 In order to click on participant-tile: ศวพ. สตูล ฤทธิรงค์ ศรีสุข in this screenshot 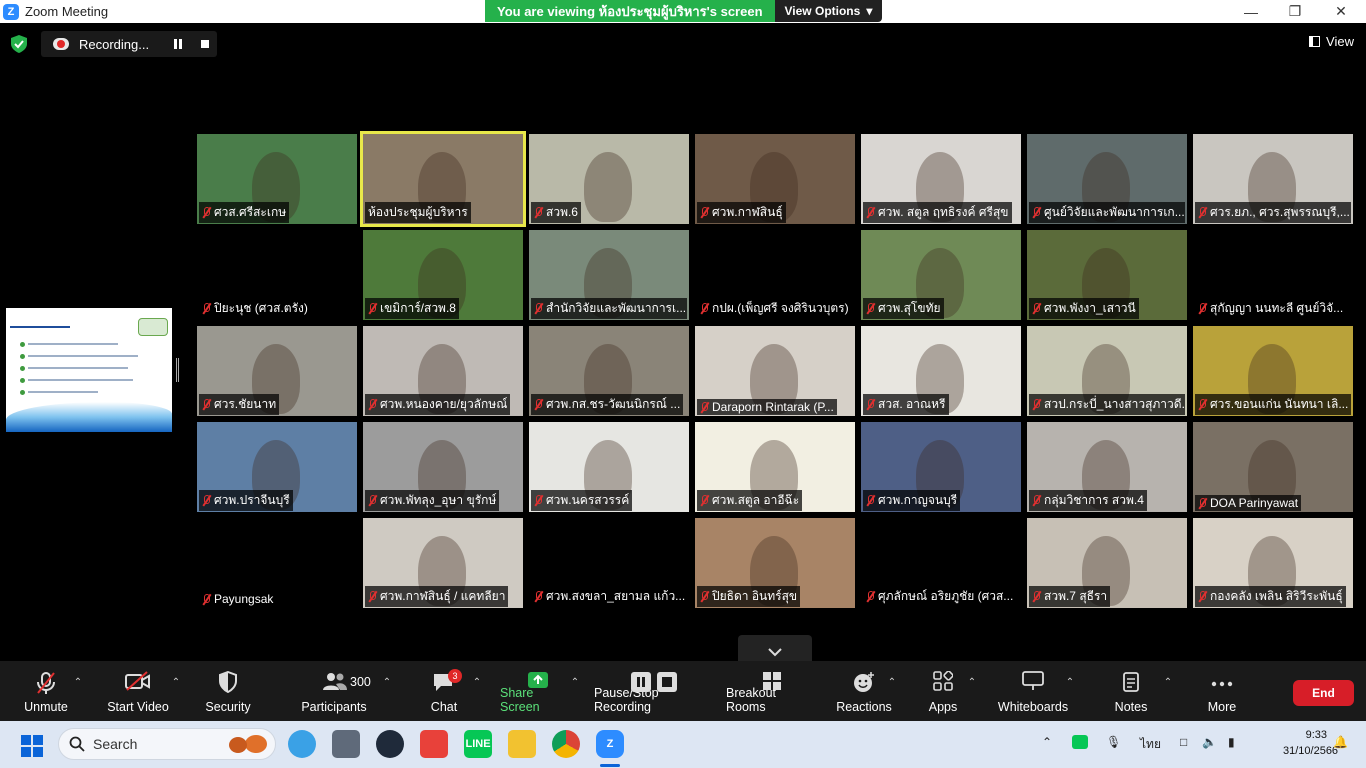, I will do `click(941, 179)`.